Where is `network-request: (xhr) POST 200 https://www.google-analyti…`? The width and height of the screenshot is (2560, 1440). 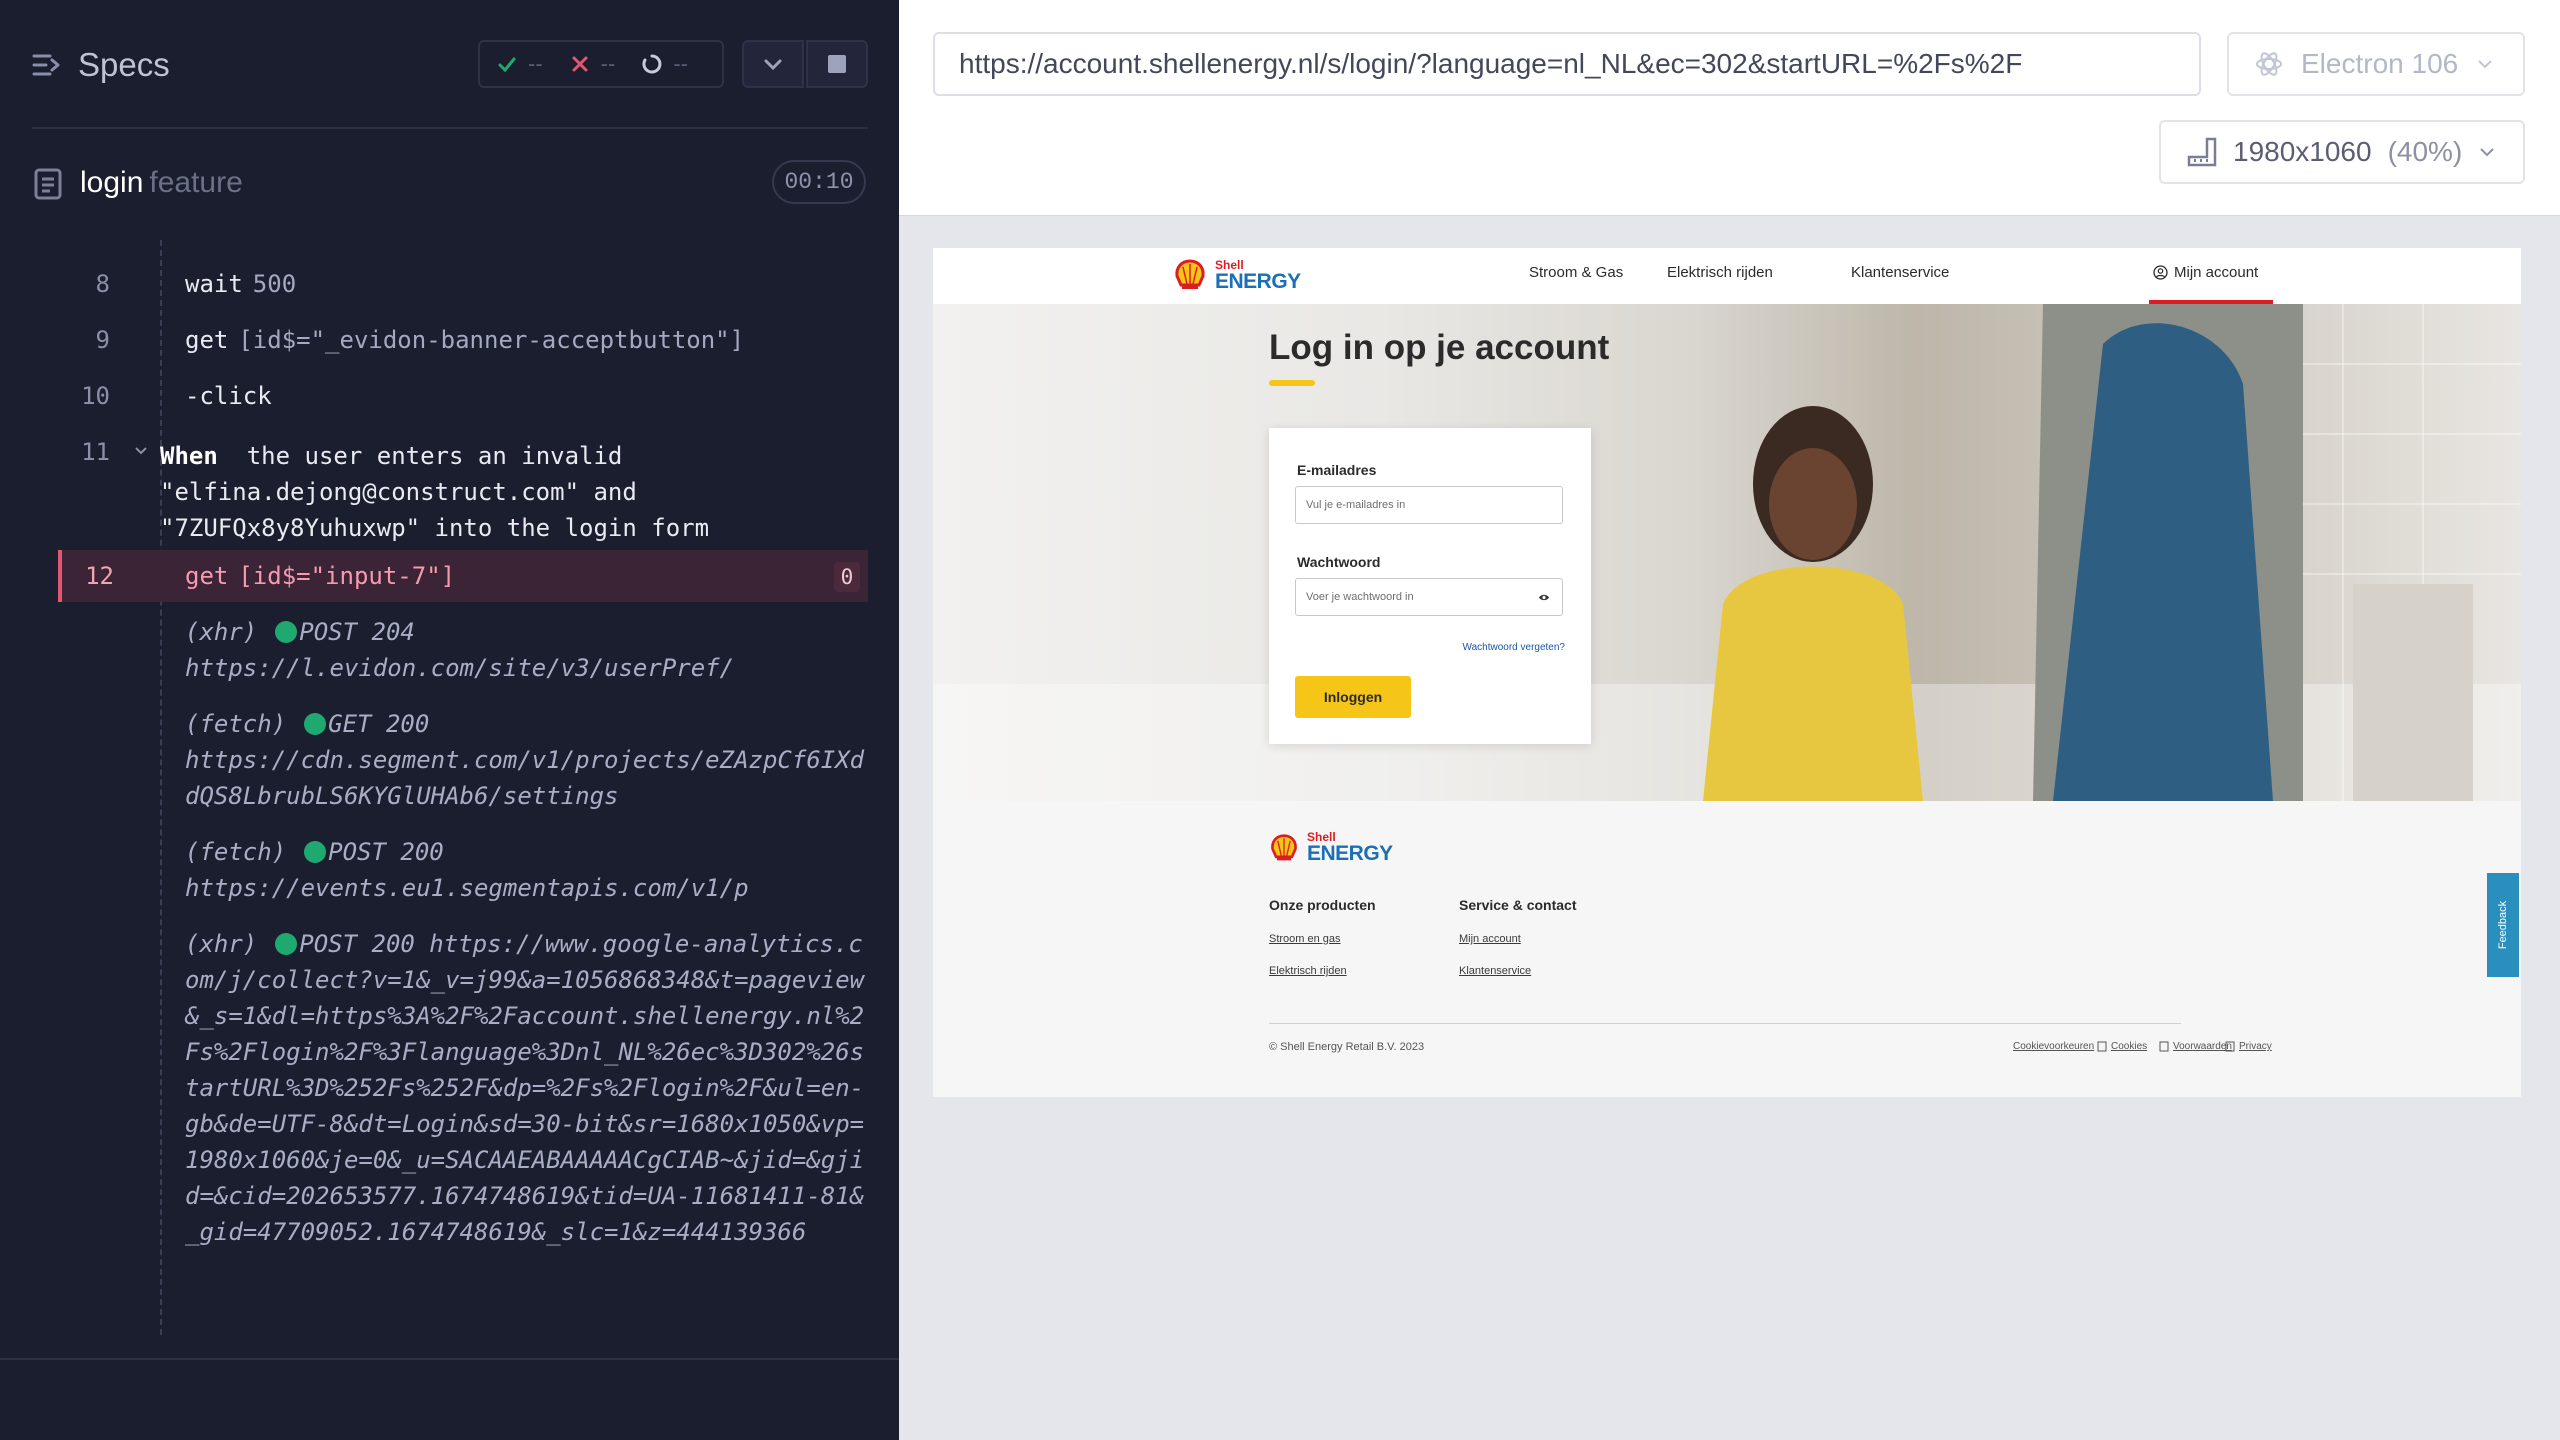
network-request: (xhr) POST 200 https://www.google-analyti… is located at coordinates (525, 1088).